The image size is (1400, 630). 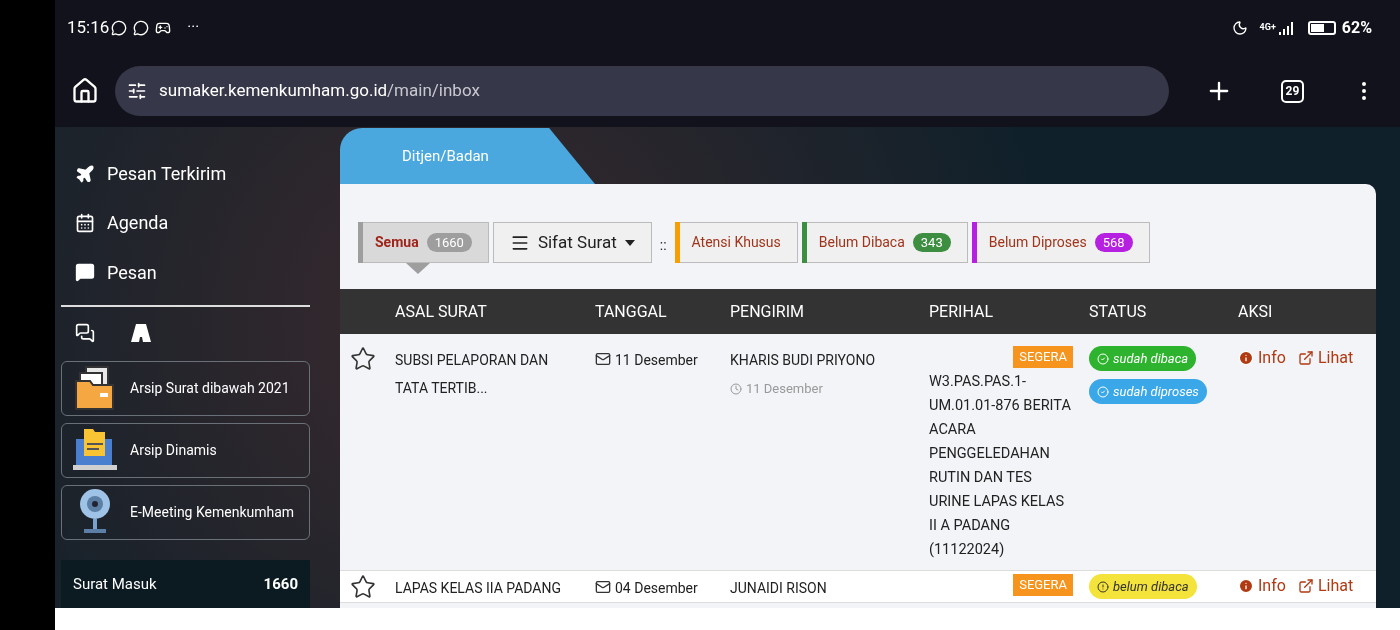 I want to click on sidebar-item: Agenda, so click(x=197, y=223).